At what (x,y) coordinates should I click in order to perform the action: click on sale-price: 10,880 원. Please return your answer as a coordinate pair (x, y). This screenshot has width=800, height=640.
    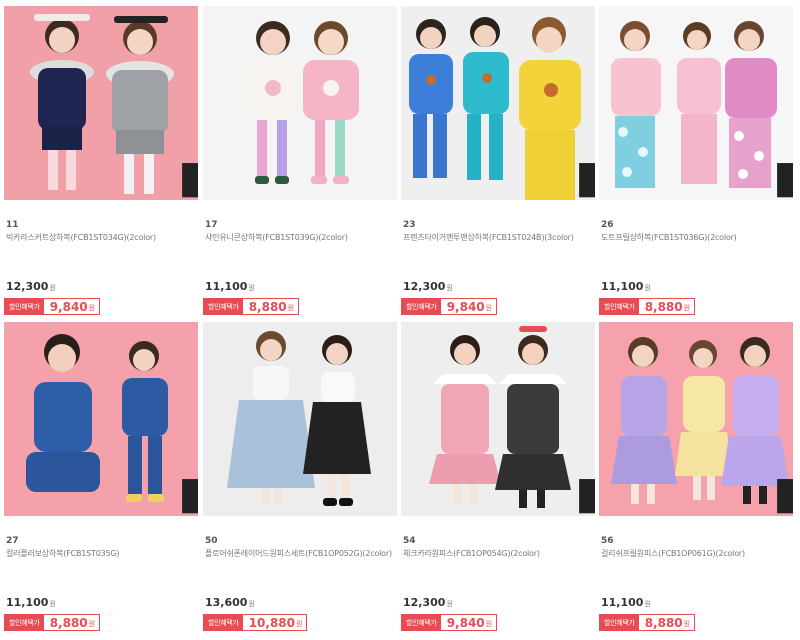
    Looking at the image, I should click on (275, 622).